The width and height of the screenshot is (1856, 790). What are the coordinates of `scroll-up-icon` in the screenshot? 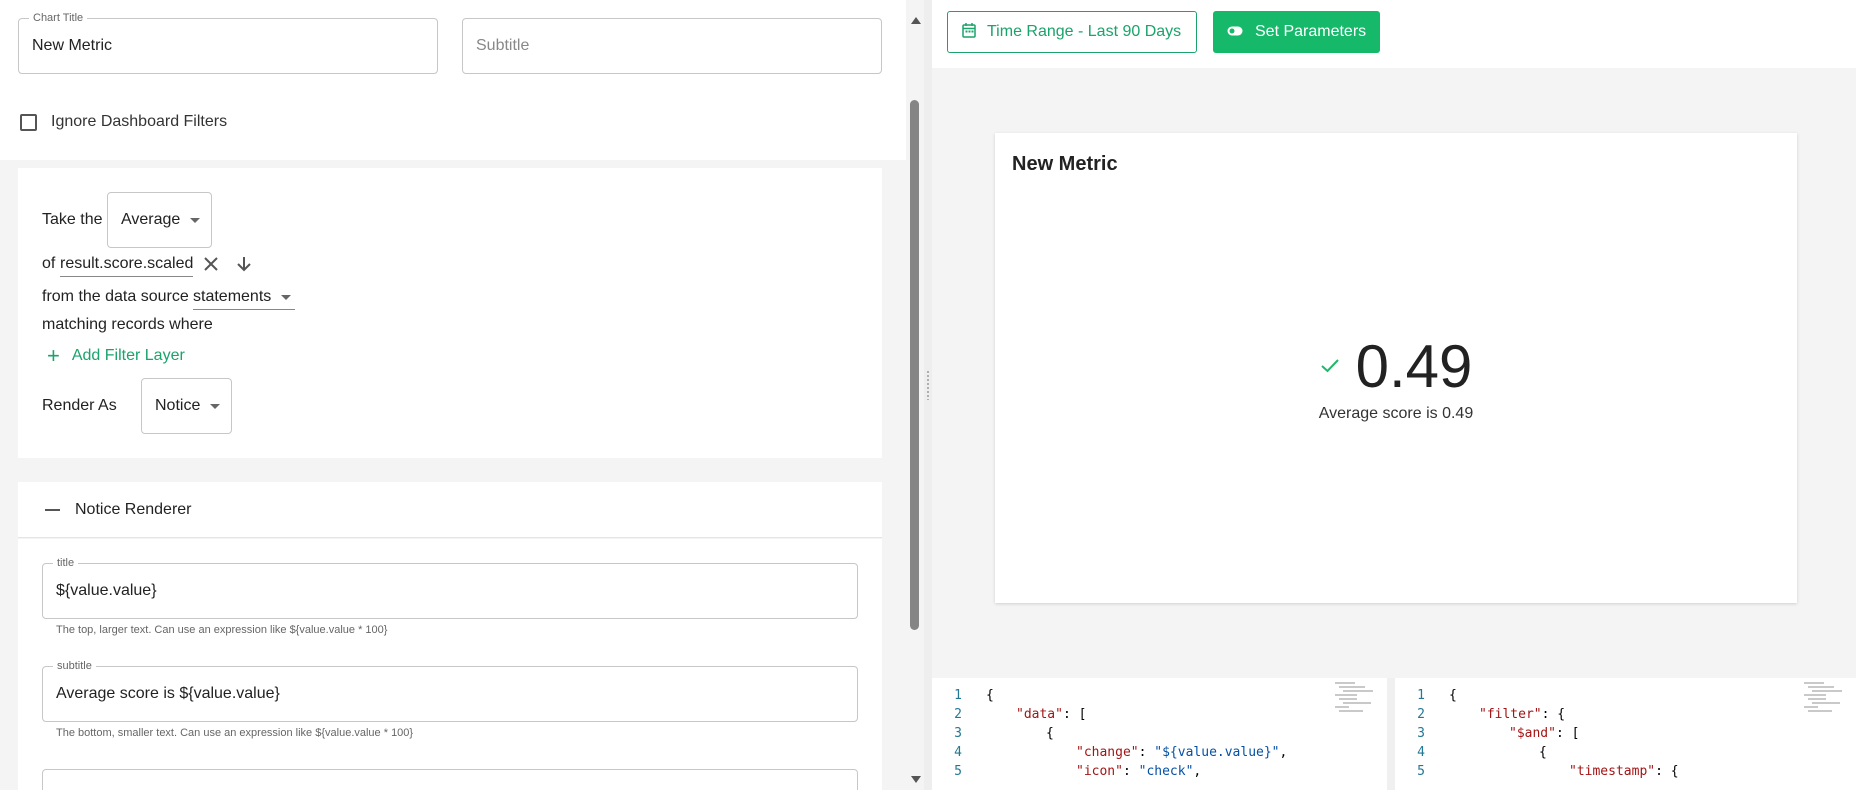 It's located at (916, 20).